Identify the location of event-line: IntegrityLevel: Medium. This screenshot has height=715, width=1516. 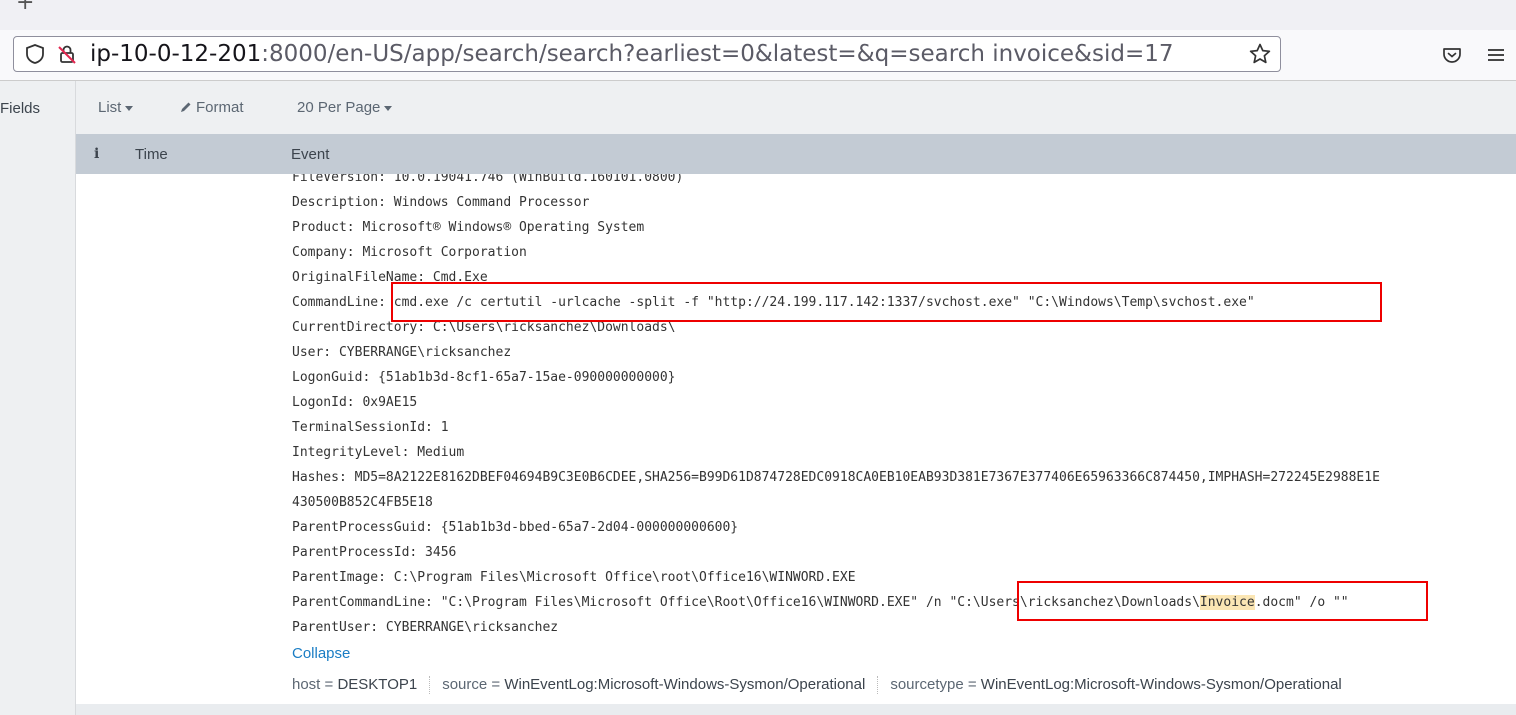
(378, 452).